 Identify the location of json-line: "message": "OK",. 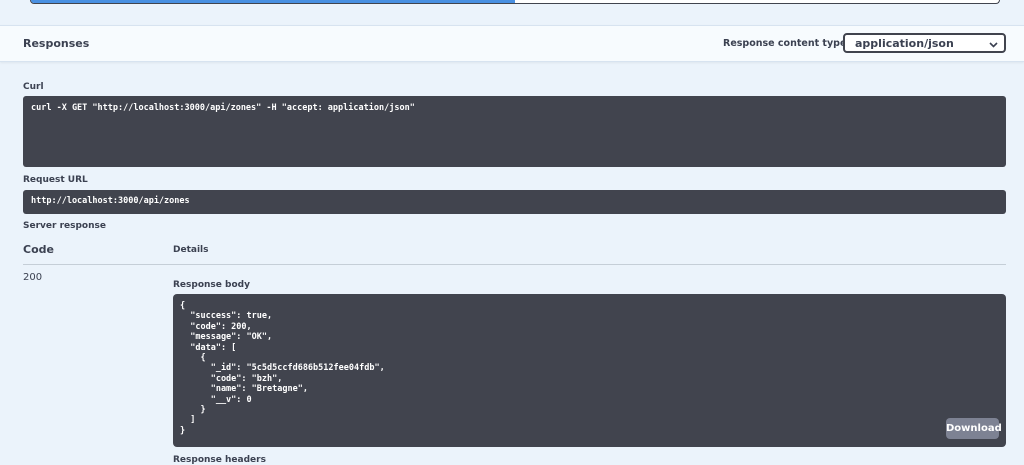
(226, 337).